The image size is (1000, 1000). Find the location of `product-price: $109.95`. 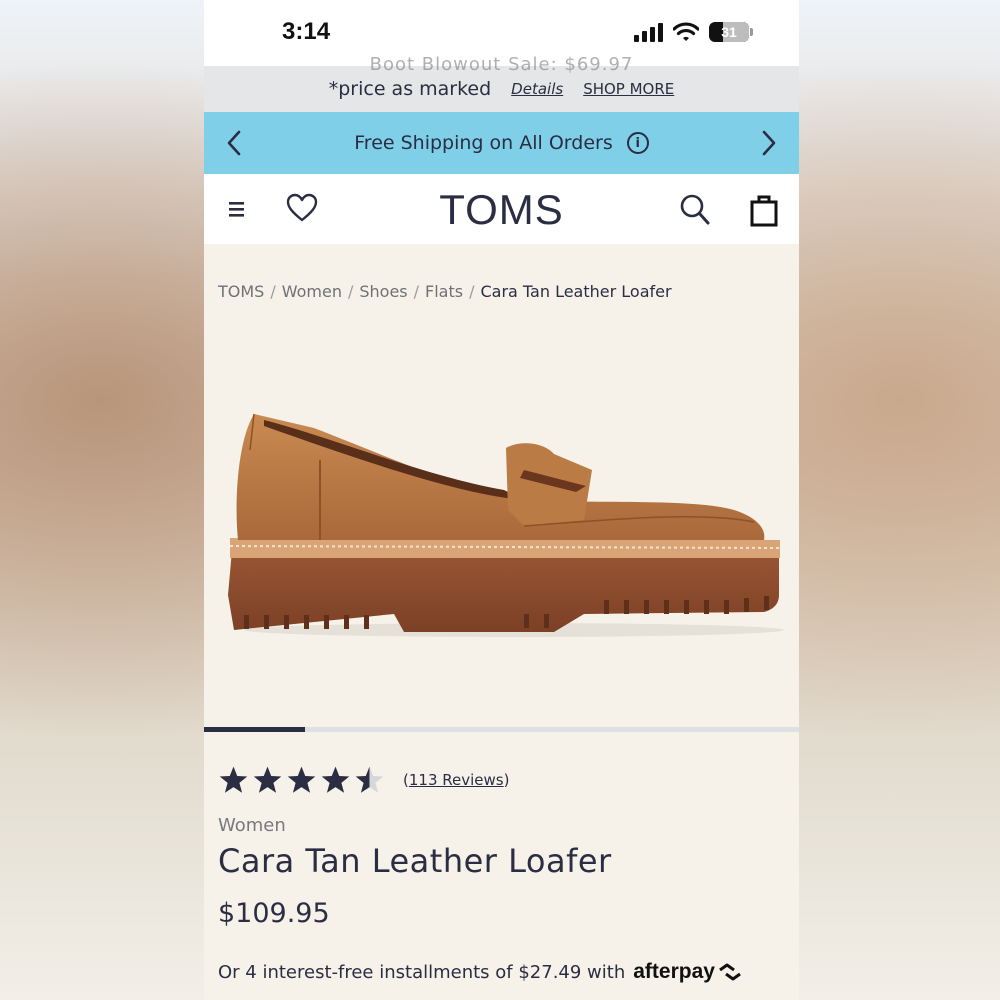

product-price: $109.95 is located at coordinates (274, 913).